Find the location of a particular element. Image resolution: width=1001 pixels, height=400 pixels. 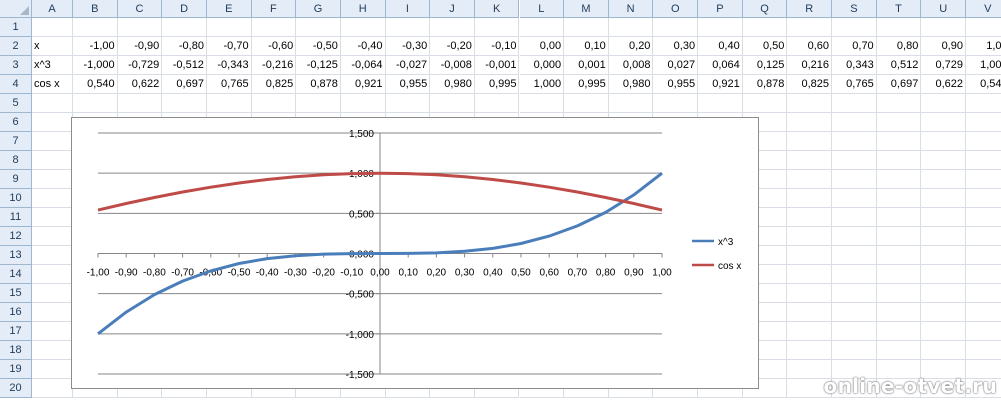

row-header-20: 20 is located at coordinates (16, 388).